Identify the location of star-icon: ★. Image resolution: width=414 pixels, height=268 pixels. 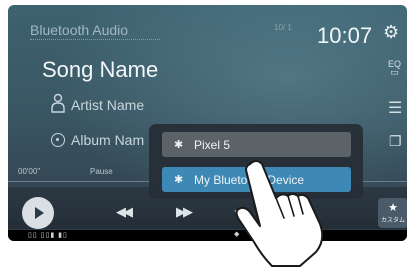
(393, 208).